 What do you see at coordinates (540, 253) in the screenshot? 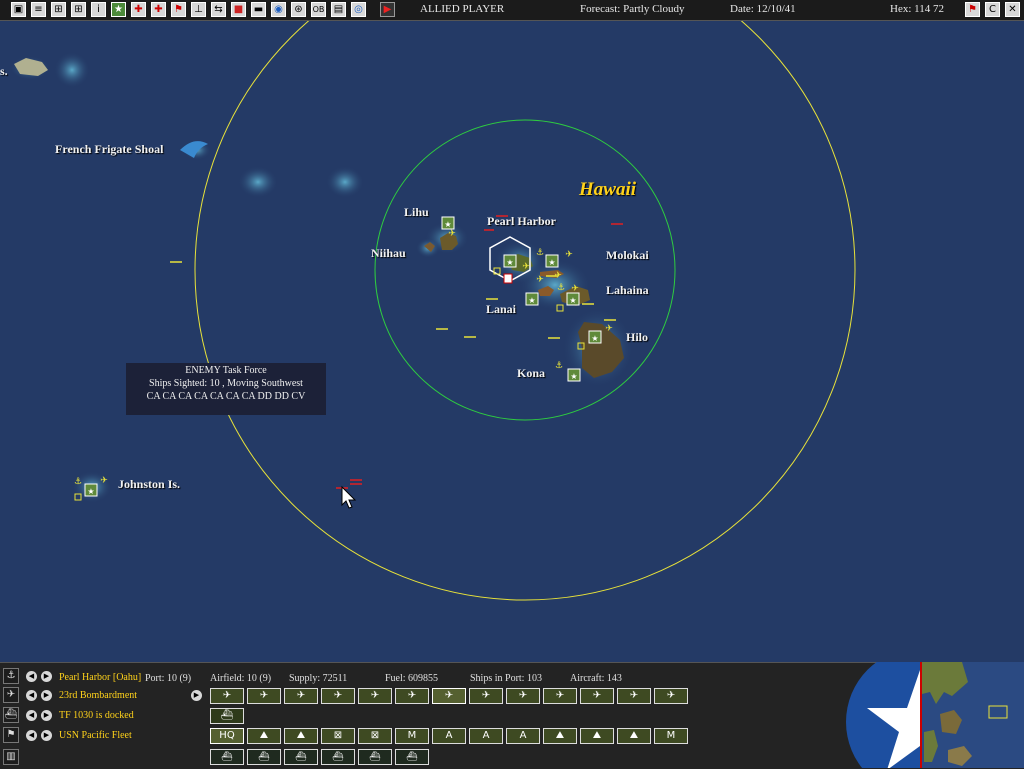
I see `anchor-icon: ⚓` at bounding box center [540, 253].